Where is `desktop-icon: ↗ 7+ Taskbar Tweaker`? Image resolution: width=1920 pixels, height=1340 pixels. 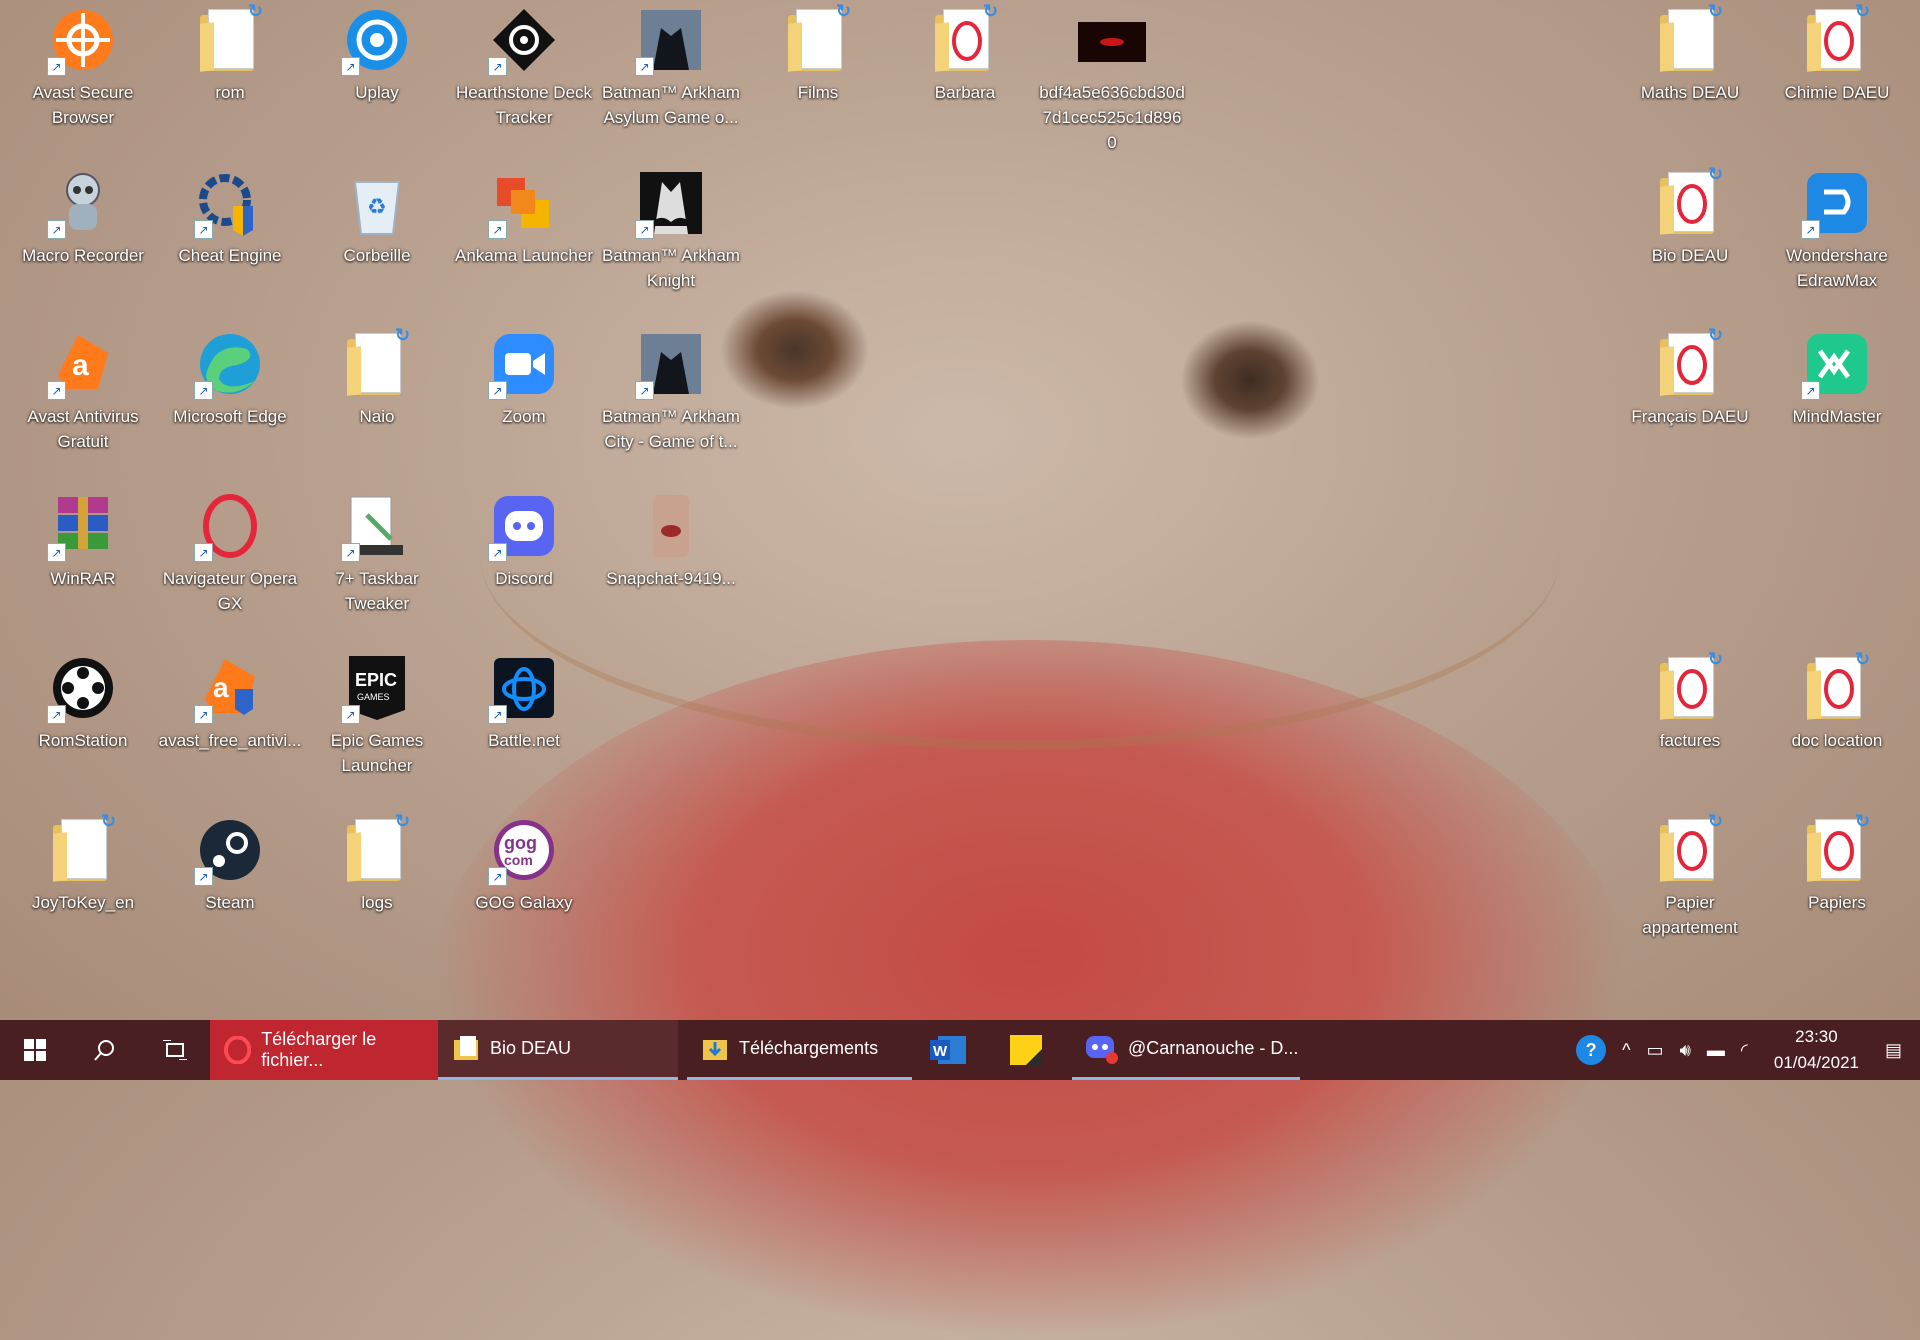 desktop-icon: ↗ 7+ Taskbar Tweaker is located at coordinates (377, 553).